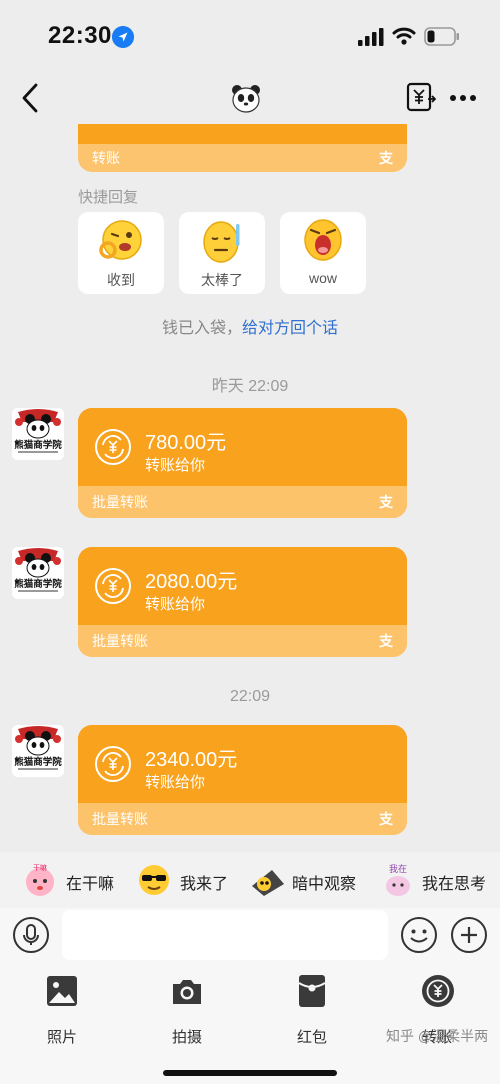 This screenshot has height=1084, width=500. What do you see at coordinates (40, 879) in the screenshot?
I see `baby-sticker-icon: 干嘛` at bounding box center [40, 879].